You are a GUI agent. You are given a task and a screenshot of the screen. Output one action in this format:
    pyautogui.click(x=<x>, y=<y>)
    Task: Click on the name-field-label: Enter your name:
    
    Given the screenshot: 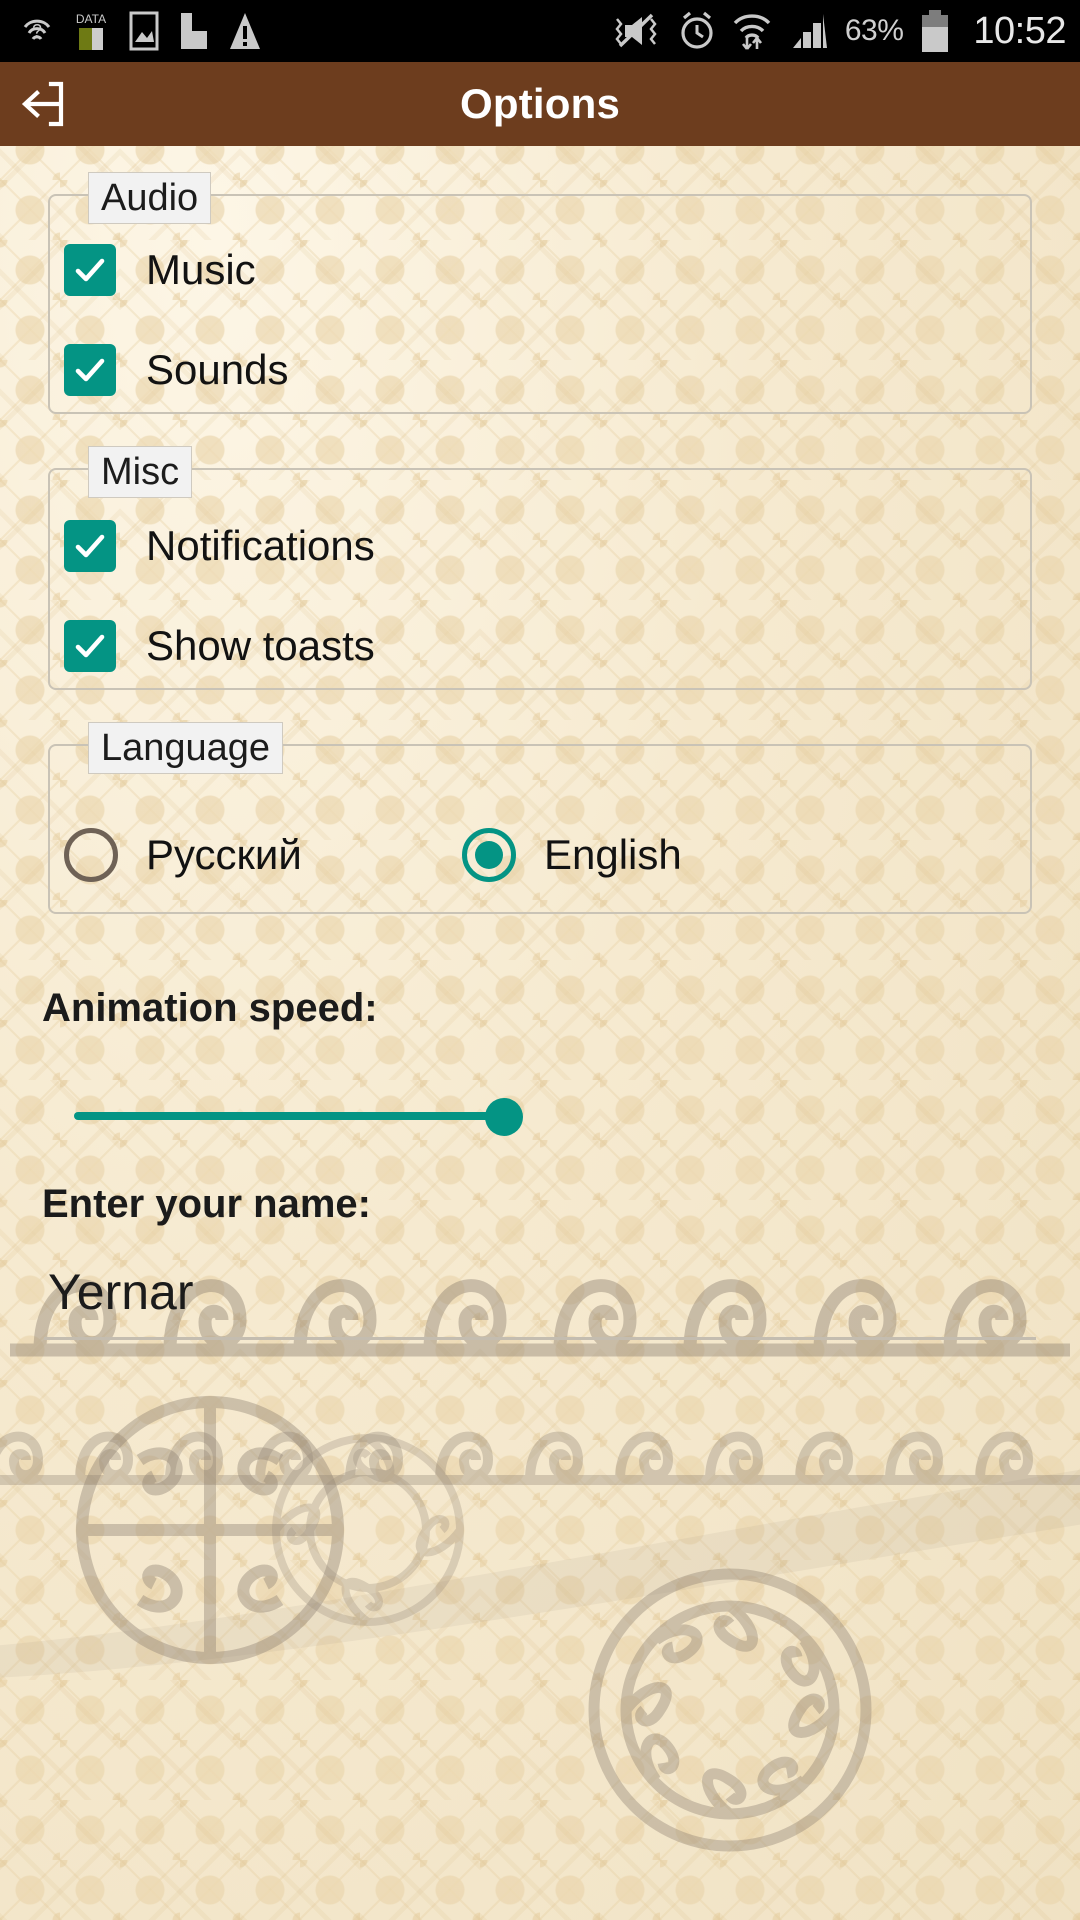 What is the action you would take?
    pyautogui.click(x=206, y=1204)
    